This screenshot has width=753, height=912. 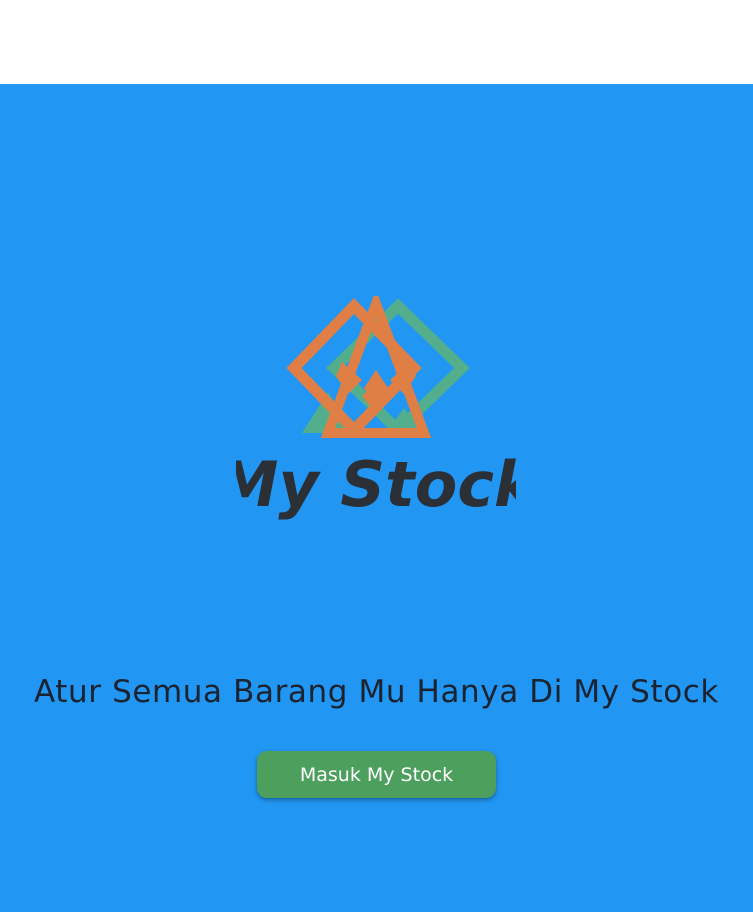 What do you see at coordinates (376, 484) in the screenshot?
I see `logo-text: My Stock` at bounding box center [376, 484].